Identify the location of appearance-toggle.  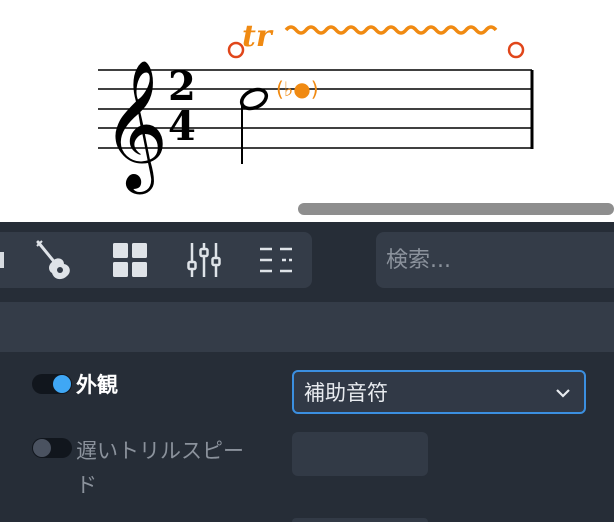
(52, 384).